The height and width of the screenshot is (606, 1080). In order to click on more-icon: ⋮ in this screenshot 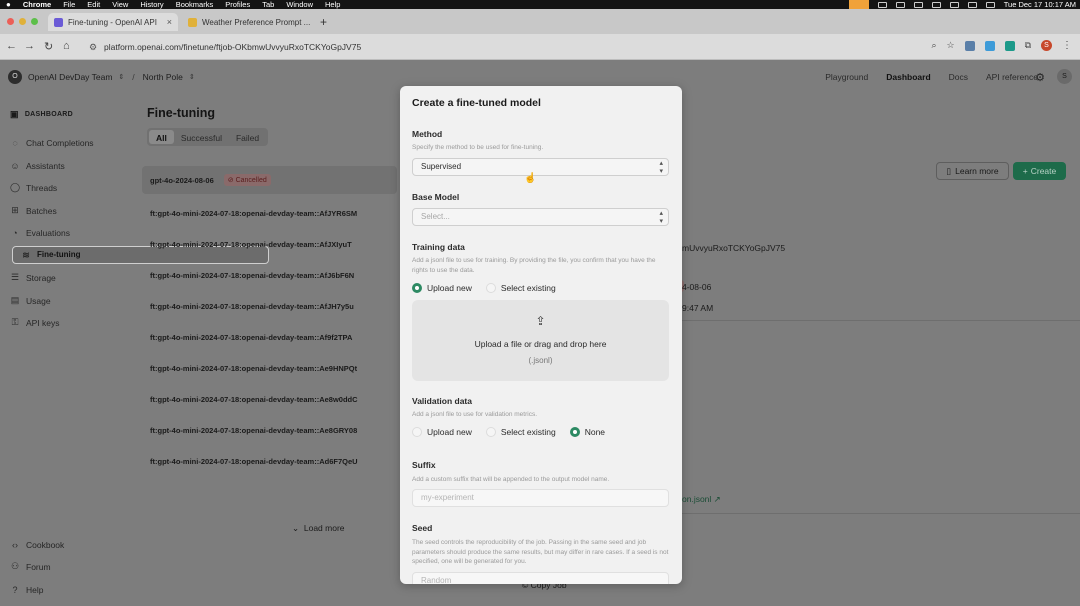, I will do `click(1067, 45)`.